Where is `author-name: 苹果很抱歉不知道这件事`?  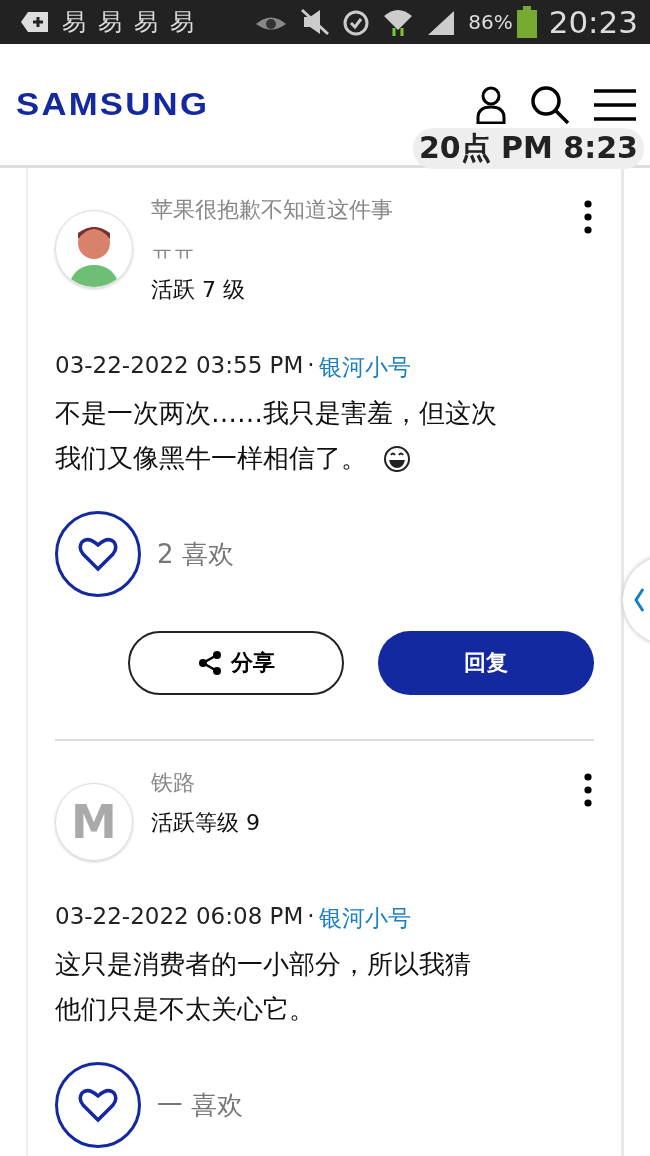 author-name: 苹果很抱歉不知道这件事 is located at coordinates (367, 210).